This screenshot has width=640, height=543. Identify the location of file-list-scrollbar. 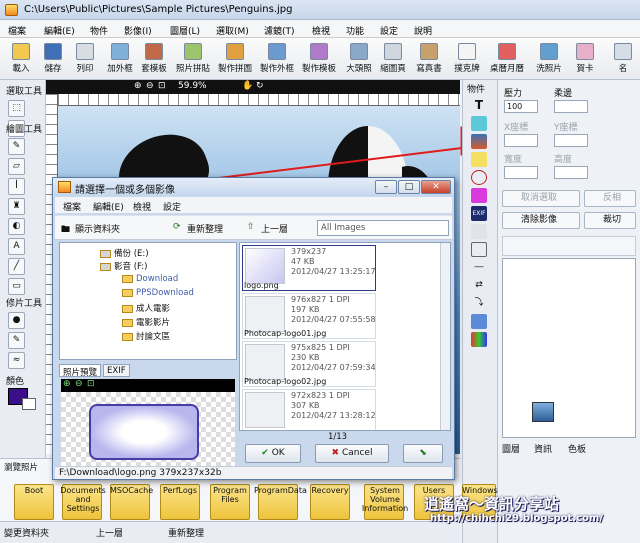
(445, 336).